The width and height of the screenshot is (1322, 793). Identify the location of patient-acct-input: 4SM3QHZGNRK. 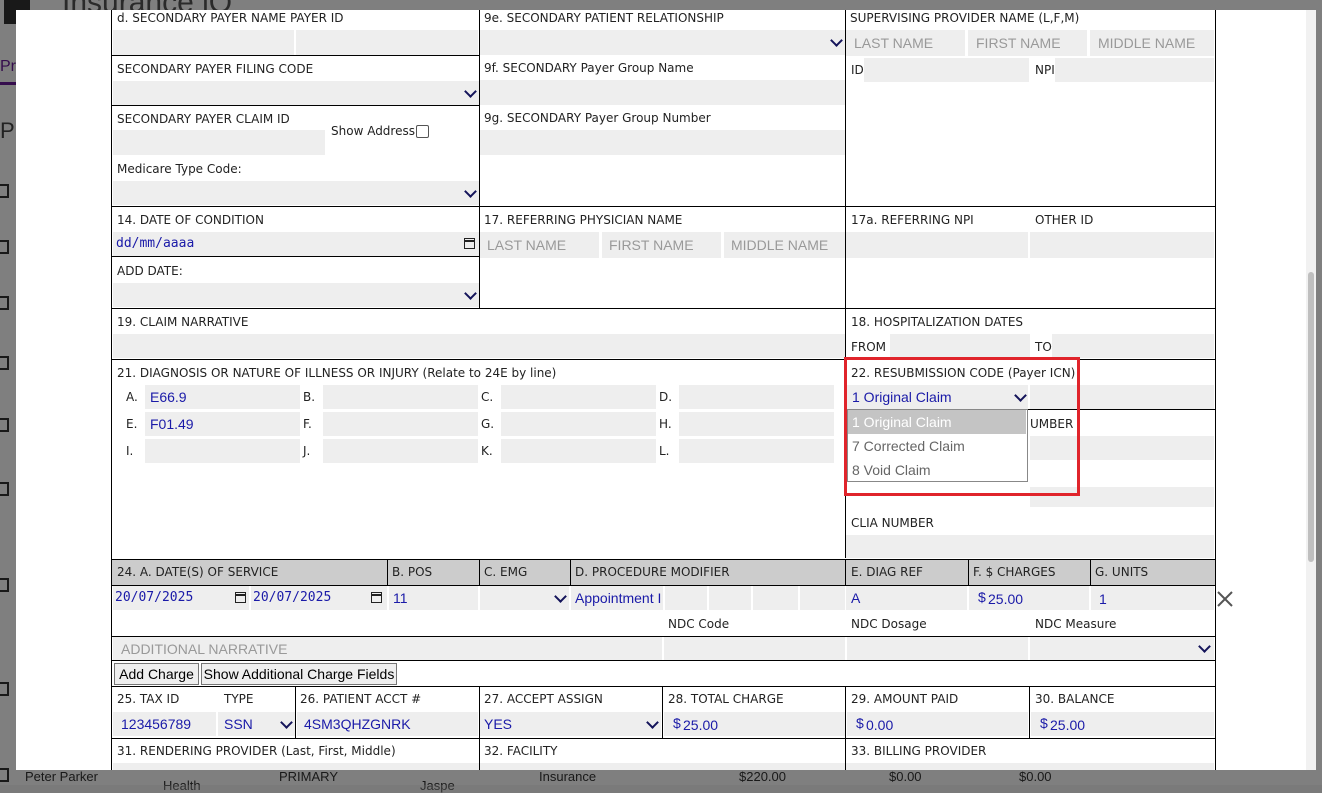
(387, 724).